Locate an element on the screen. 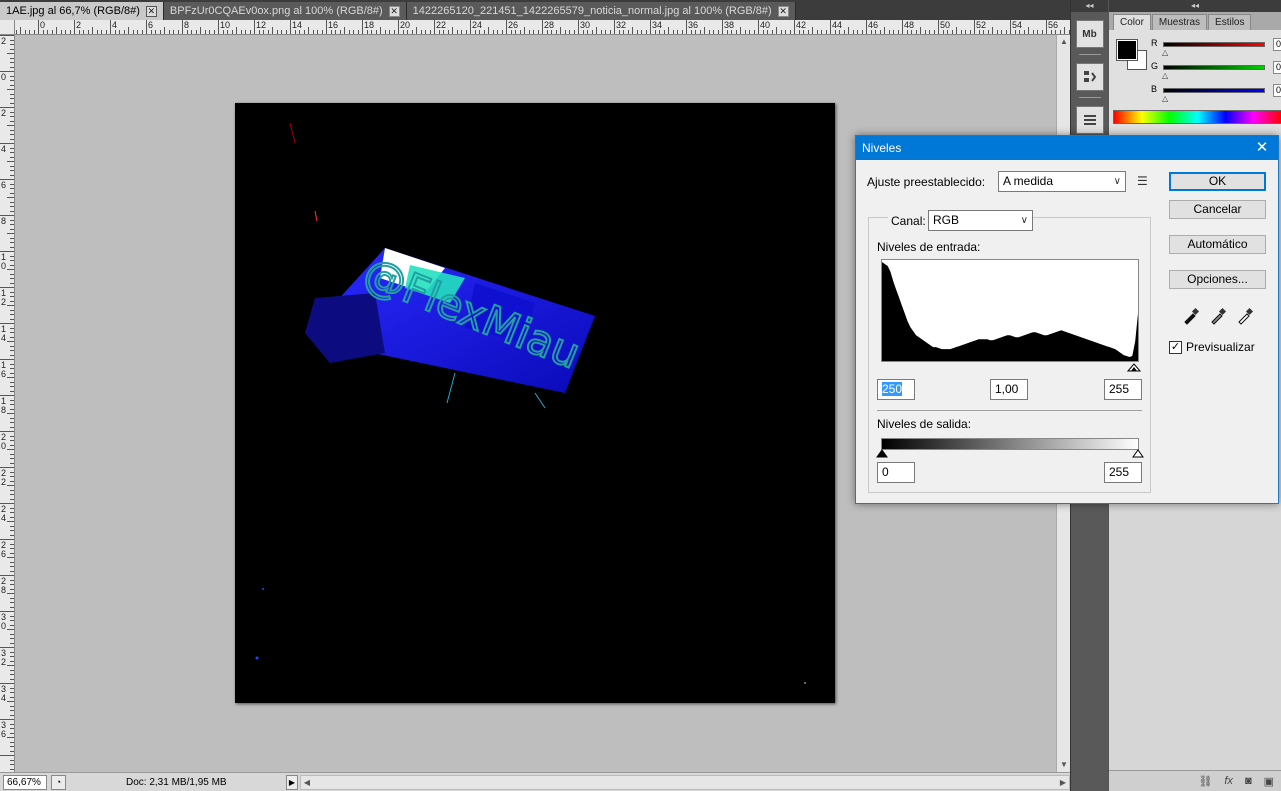 The height and width of the screenshot is (791, 1281). slider-g: G △ 0 is located at coordinates (1216, 70).